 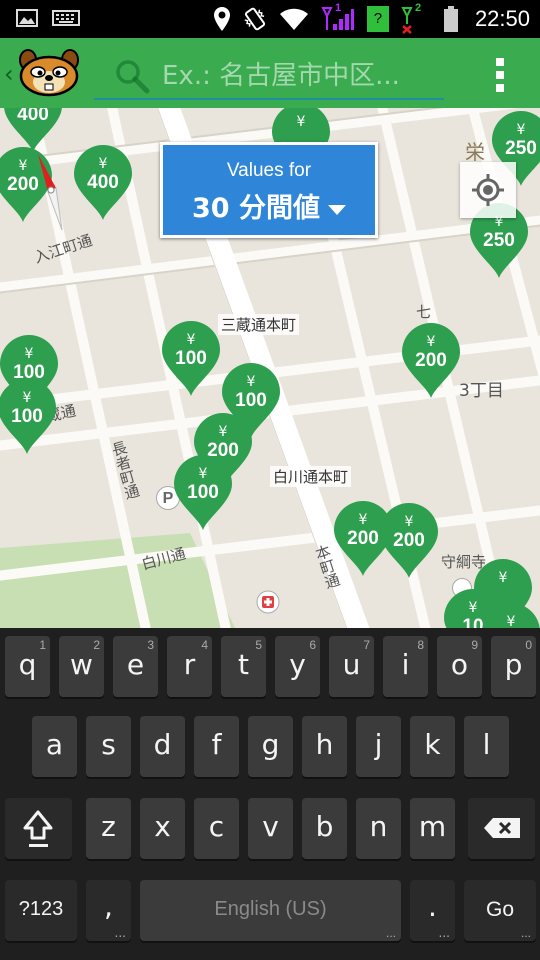 I want to click on my-location-icon, so click(x=488, y=190).